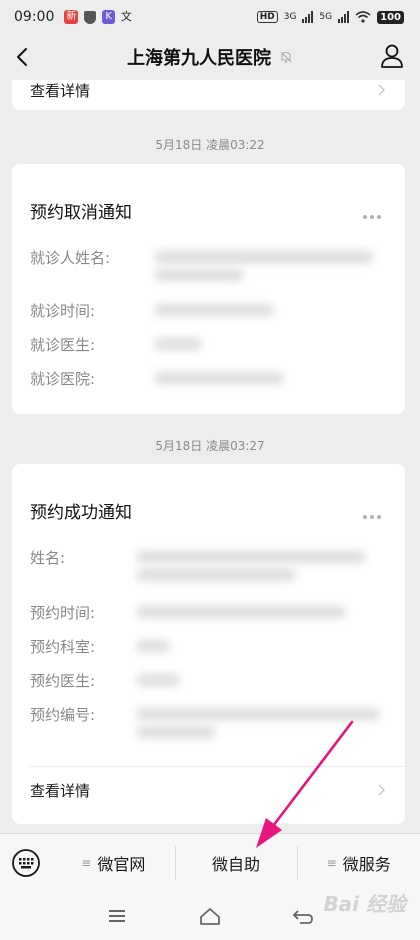 The width and height of the screenshot is (420, 940). I want to click on field-label: 预约科室:, so click(63, 647).